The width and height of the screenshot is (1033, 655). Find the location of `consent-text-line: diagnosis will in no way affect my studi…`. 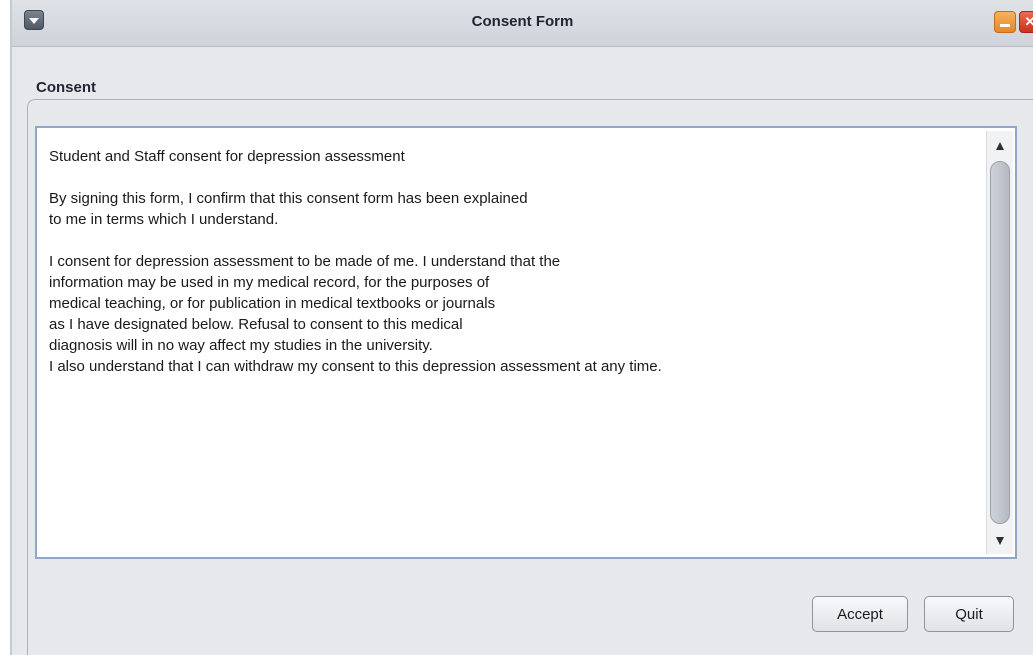

consent-text-line: diagnosis will in no way affect my studi… is located at coordinates (241, 345).